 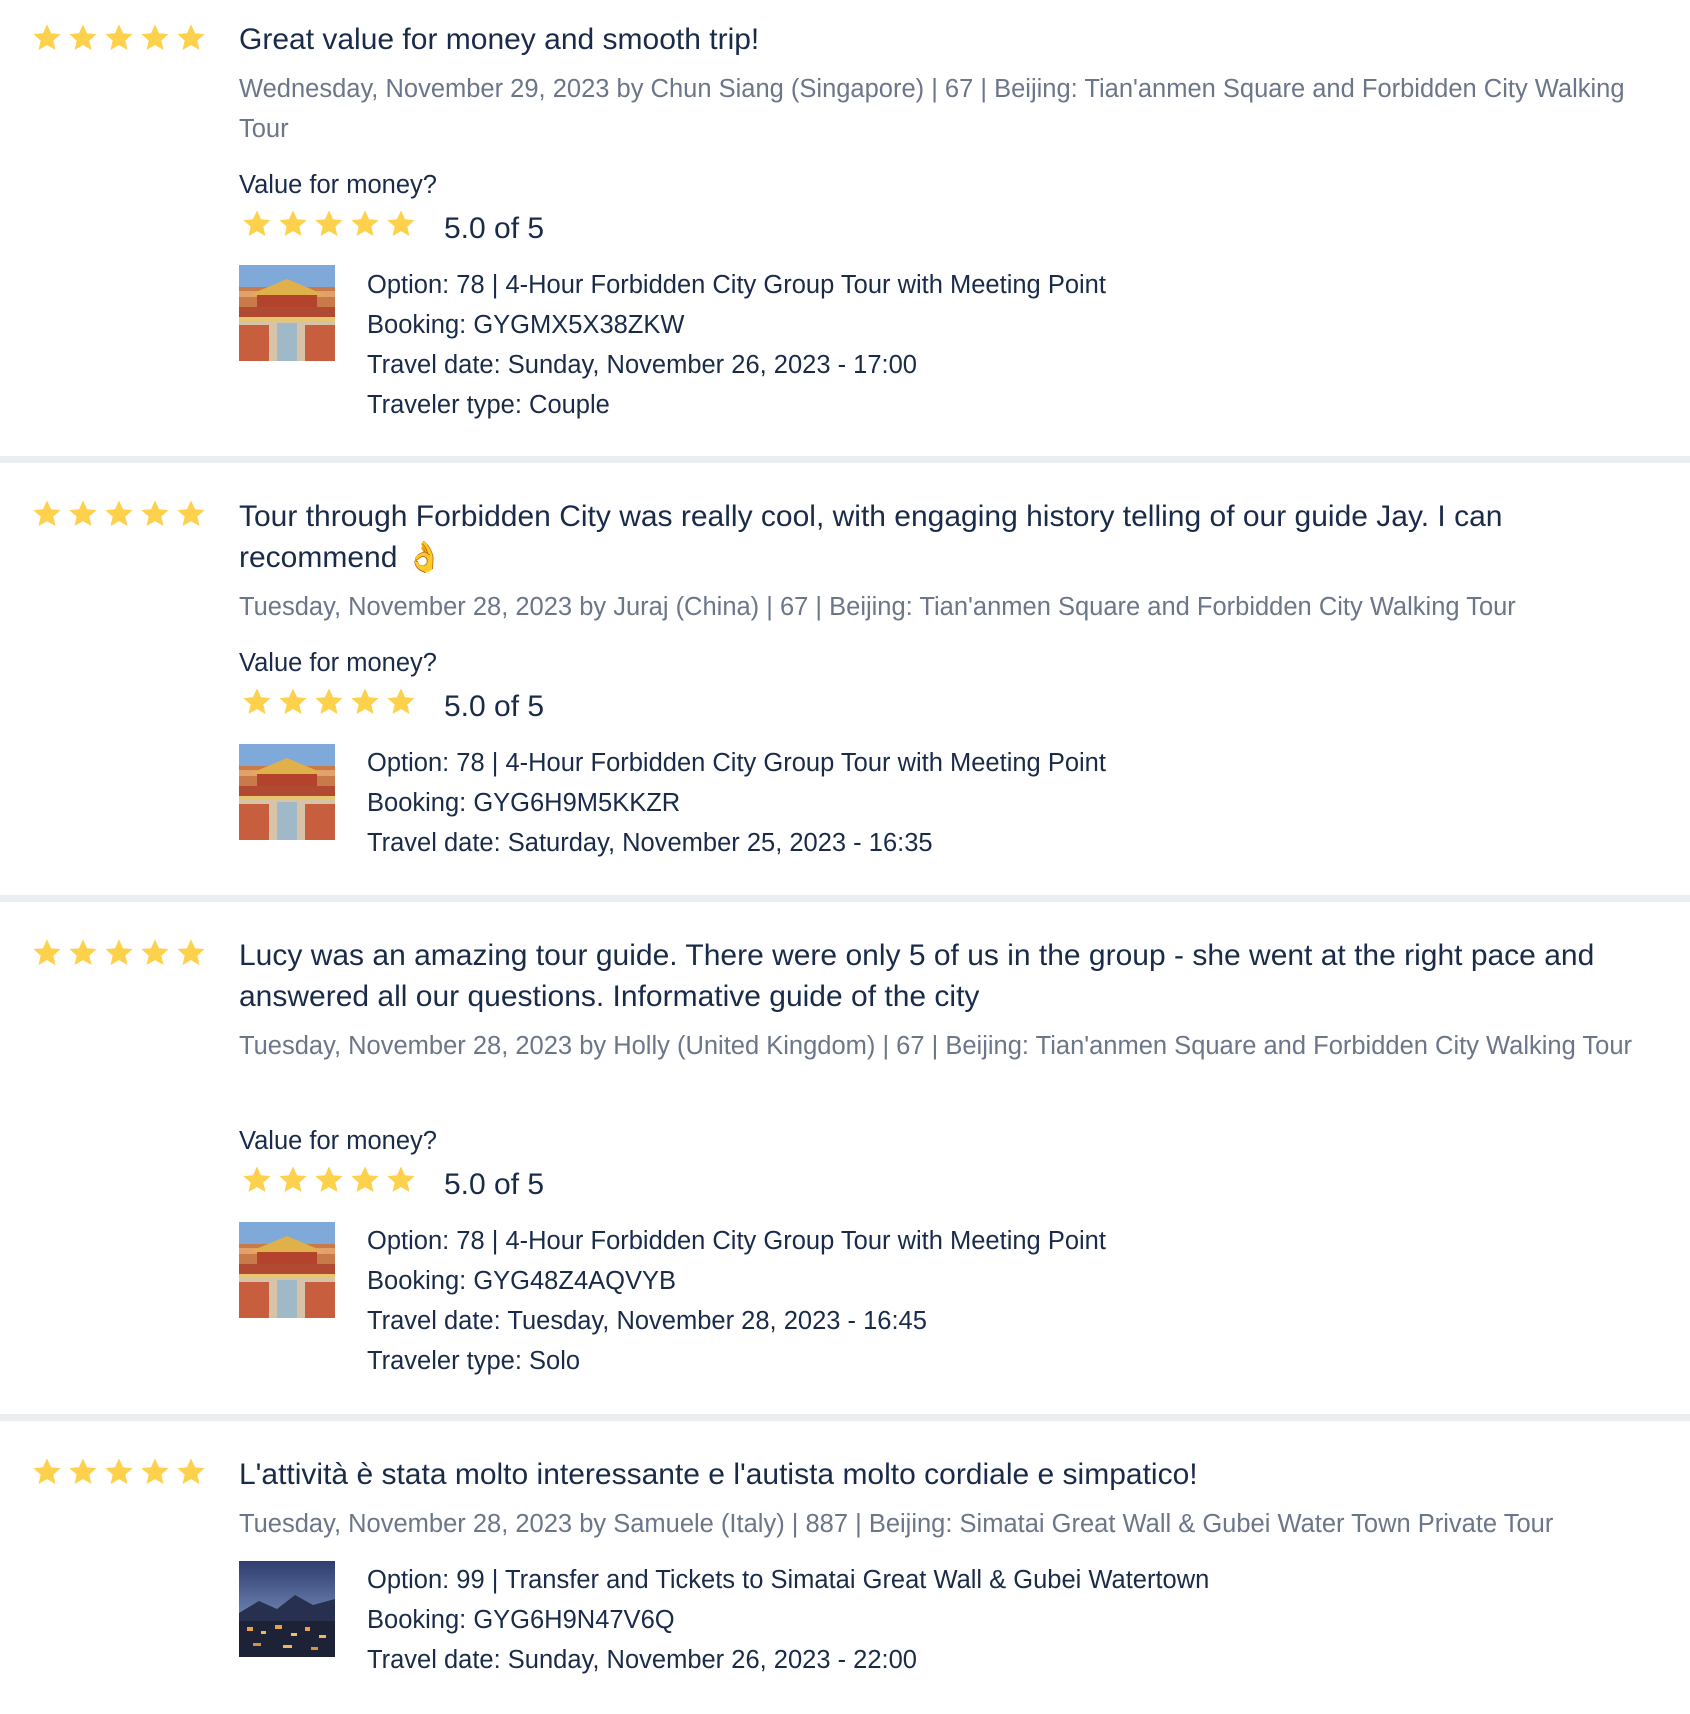 What do you see at coordinates (488, 405) in the screenshot?
I see `traveler-type: Traveler type: Couple` at bounding box center [488, 405].